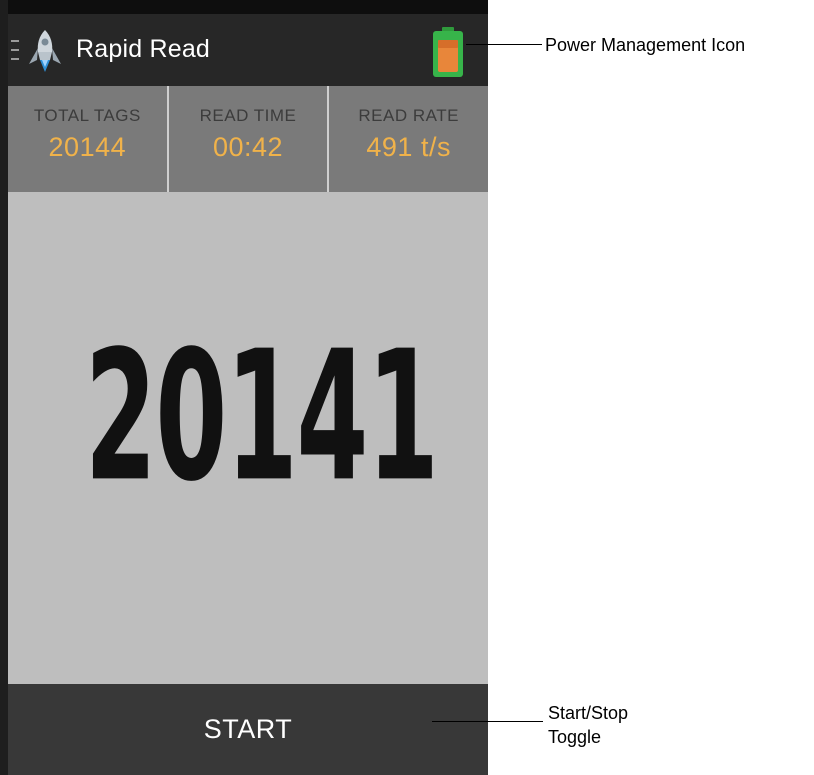 This screenshot has height=775, width=814. I want to click on stat-read-rate: READ RATE 491 t/s, so click(407, 139).